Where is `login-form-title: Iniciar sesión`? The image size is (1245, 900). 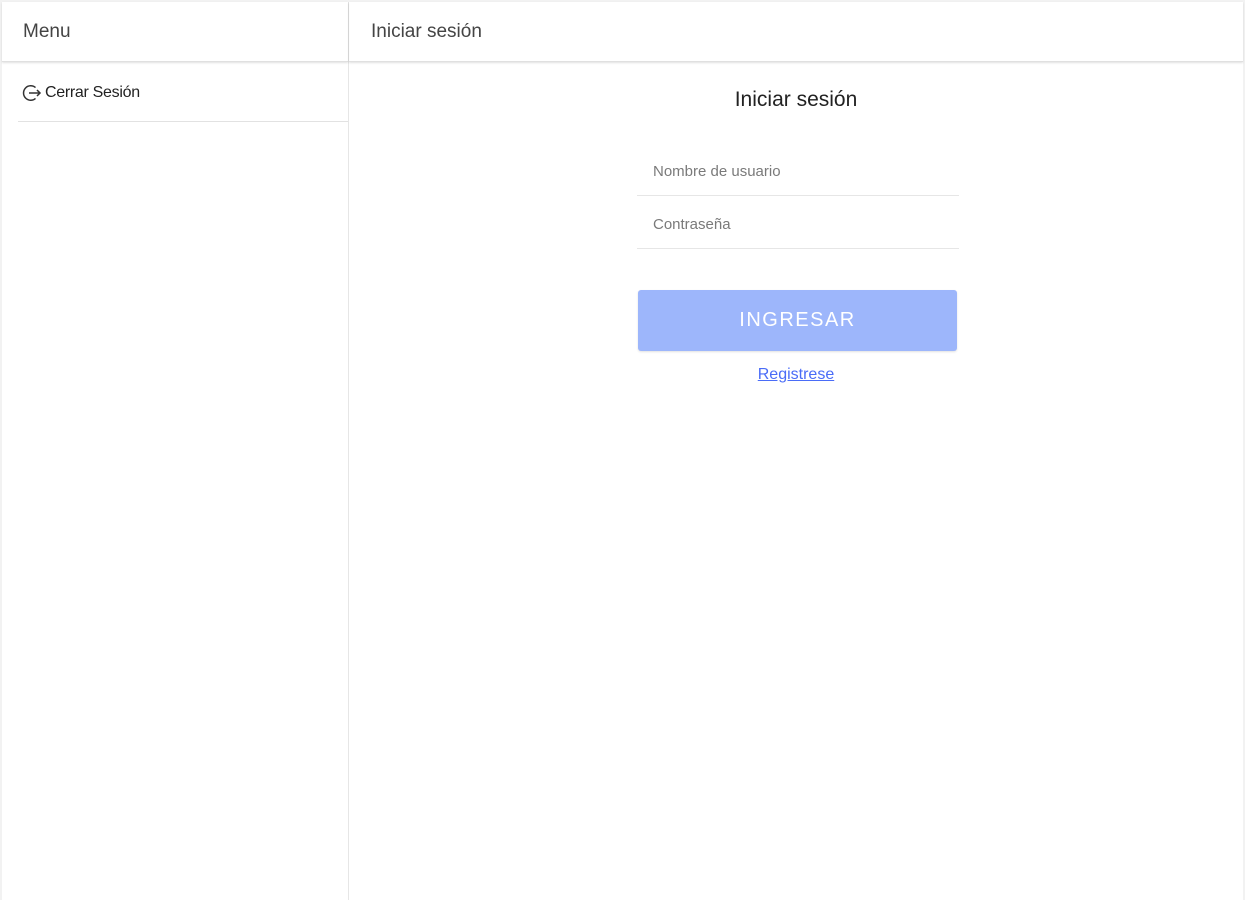 login-form-title: Iniciar sesión is located at coordinates (796, 99).